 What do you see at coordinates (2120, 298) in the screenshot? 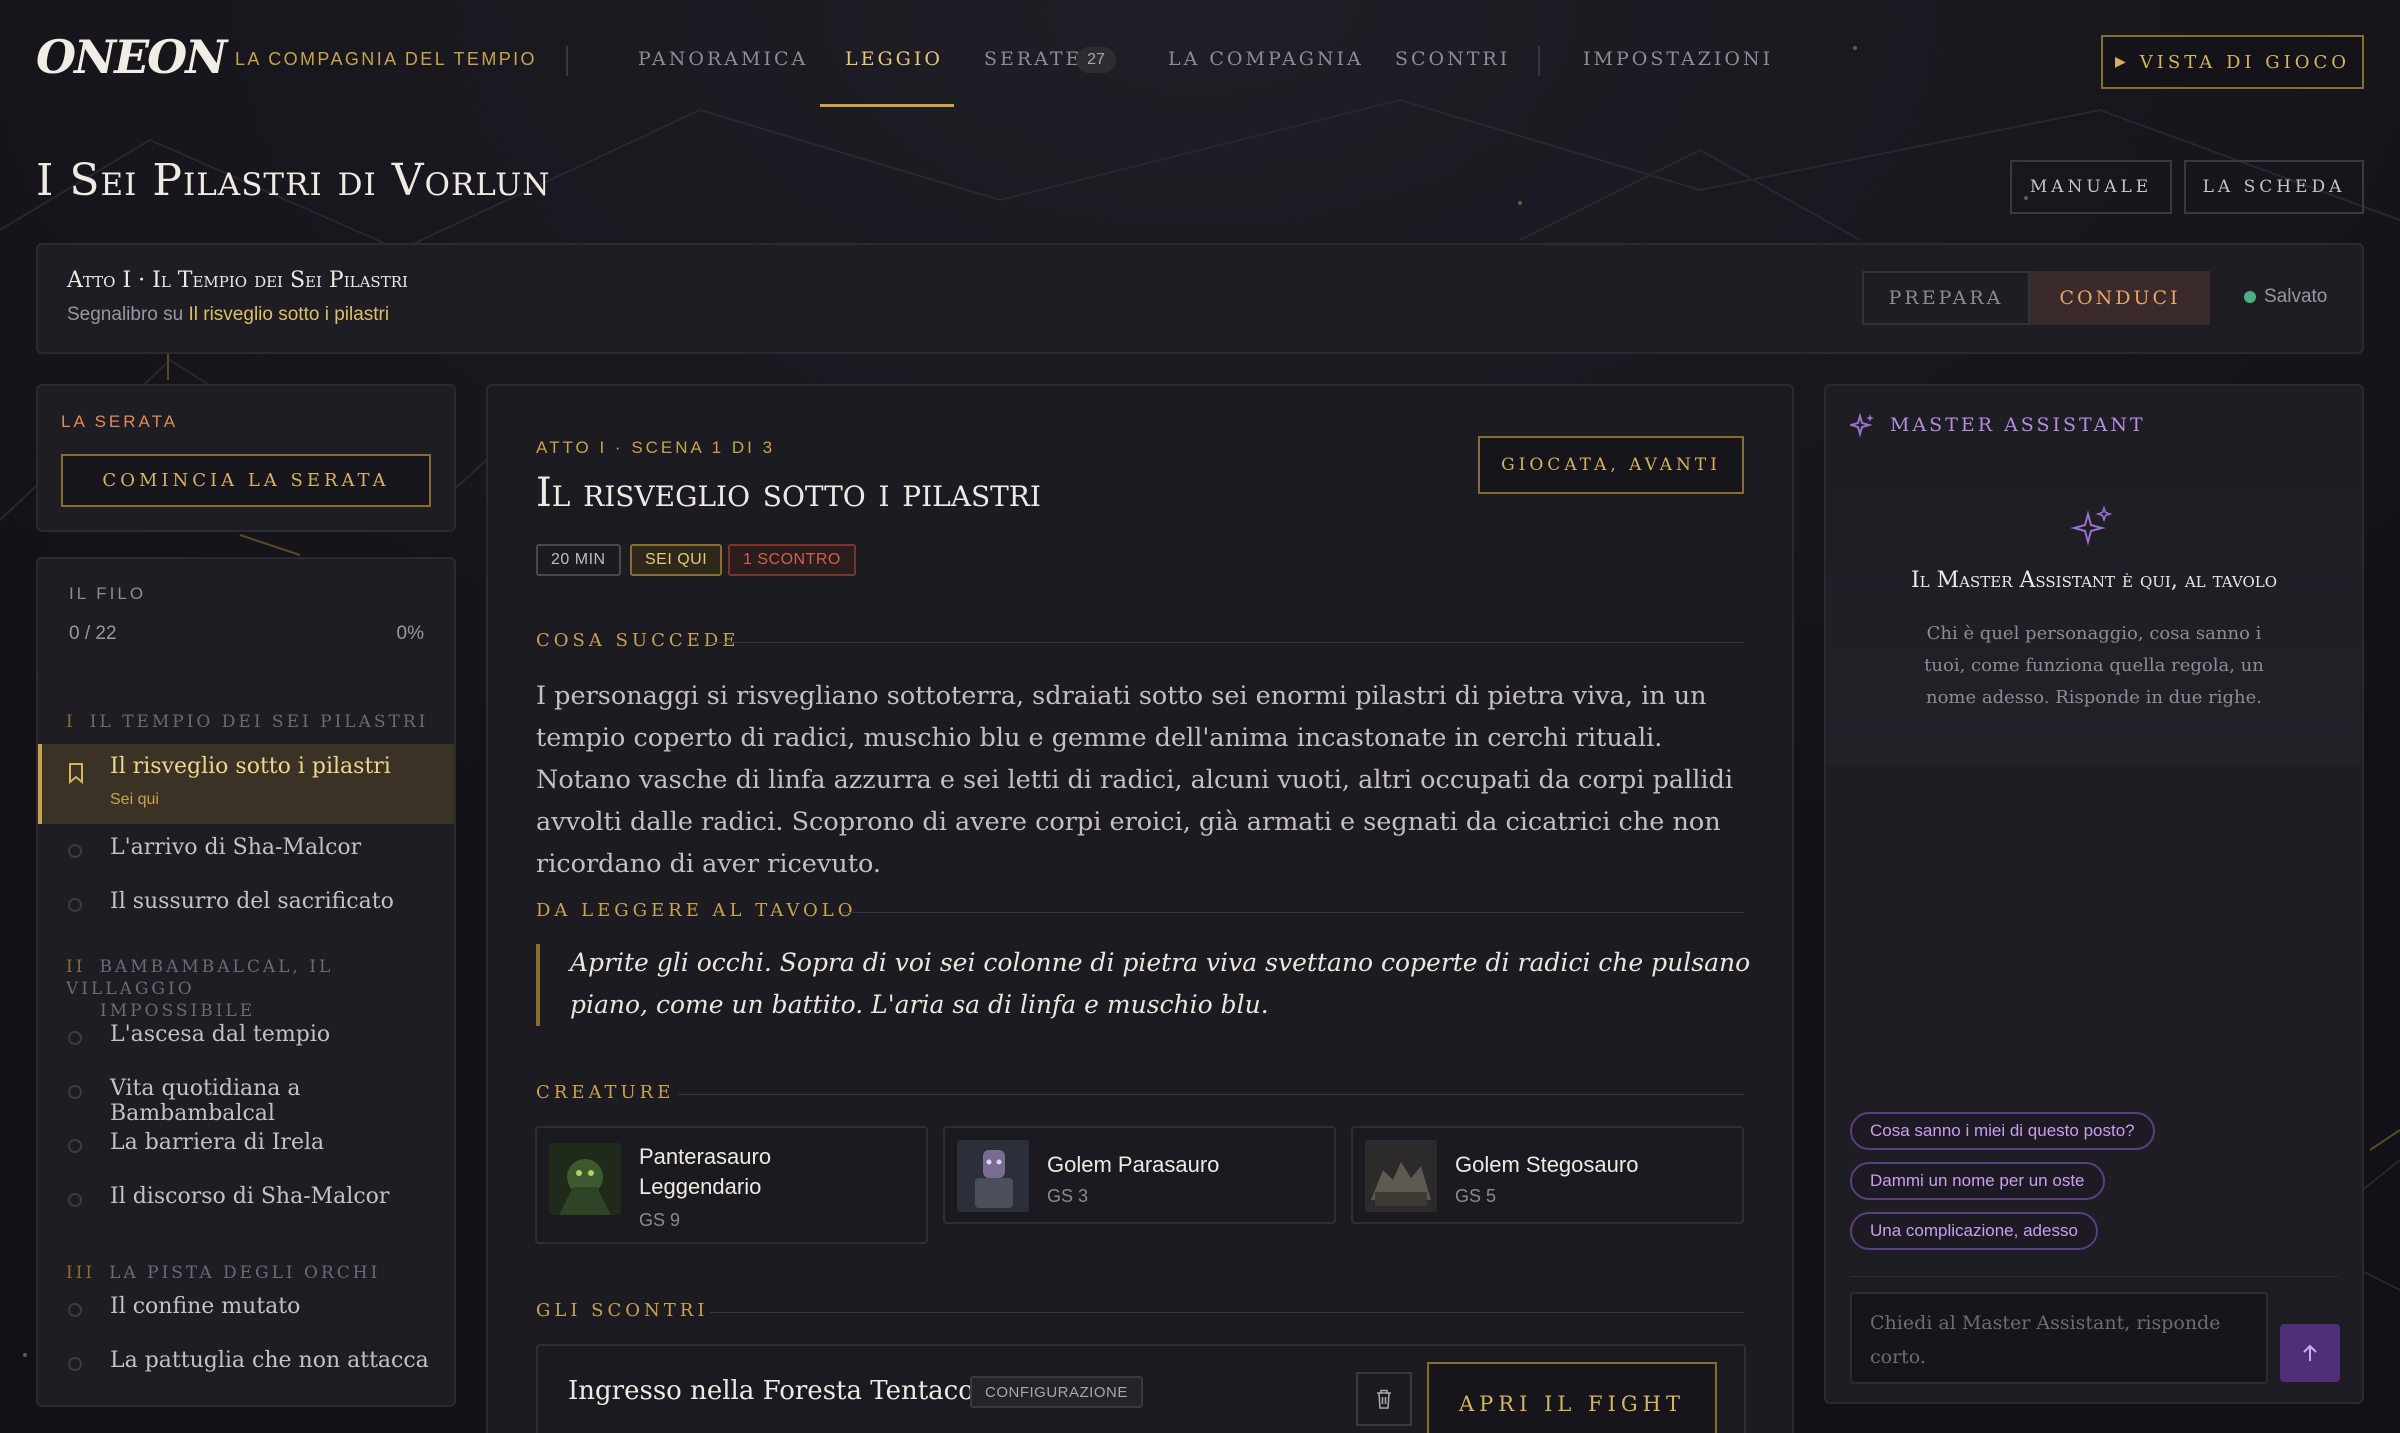
I see `mode-run-button: Conduci` at bounding box center [2120, 298].